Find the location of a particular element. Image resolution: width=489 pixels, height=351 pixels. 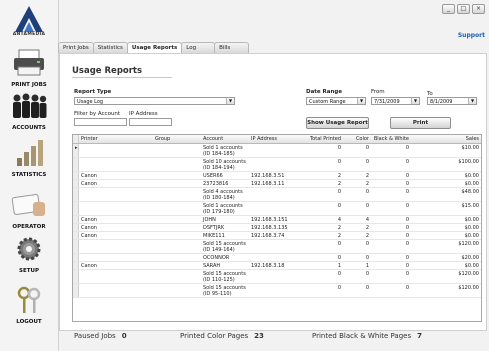

report-type-select: Usage Log ▼ is located at coordinates (154, 101).